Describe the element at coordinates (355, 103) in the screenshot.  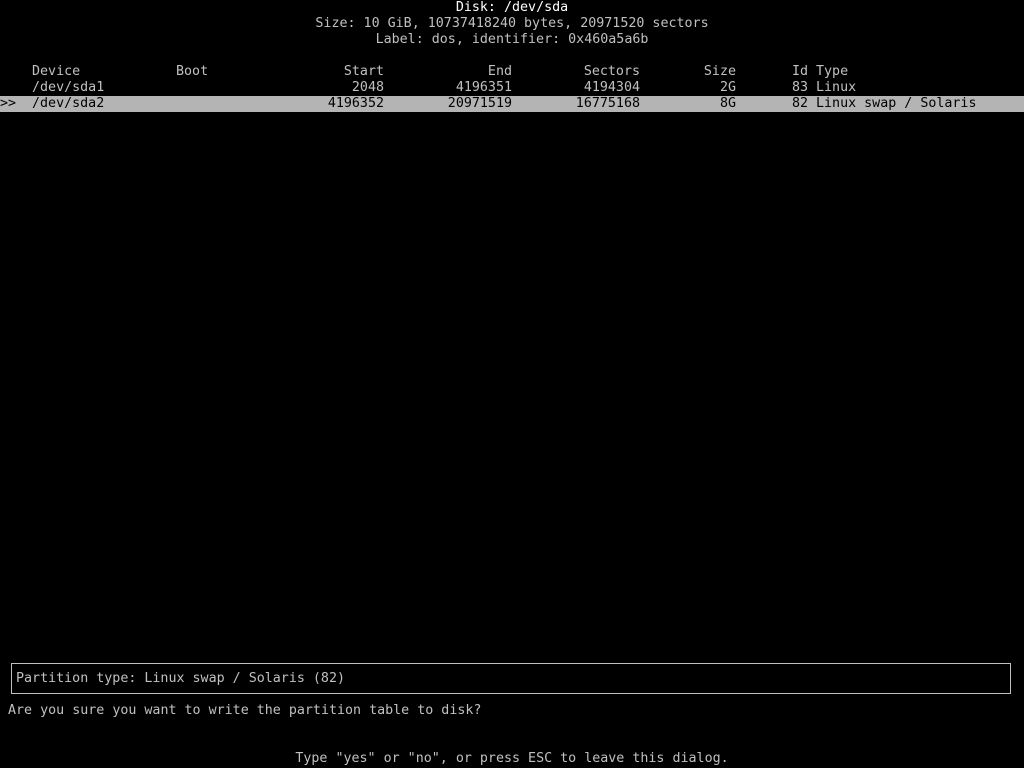
I see `partition-start: 4196352` at that location.